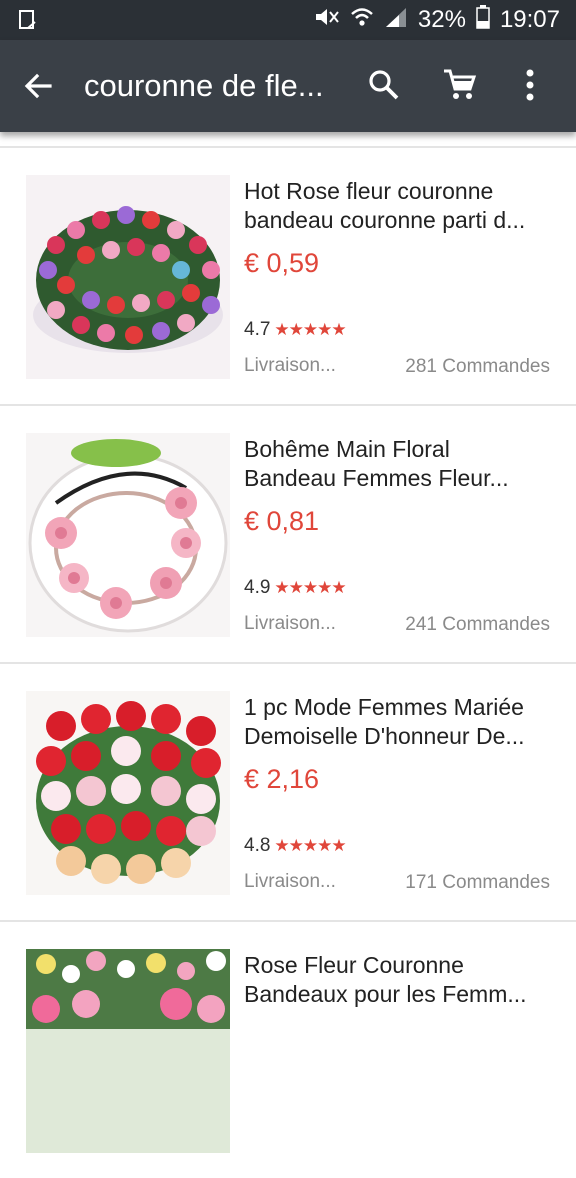 Image resolution: width=576 pixels, height=1178 pixels. What do you see at coordinates (396, 20) in the screenshot?
I see `signal-icon` at bounding box center [396, 20].